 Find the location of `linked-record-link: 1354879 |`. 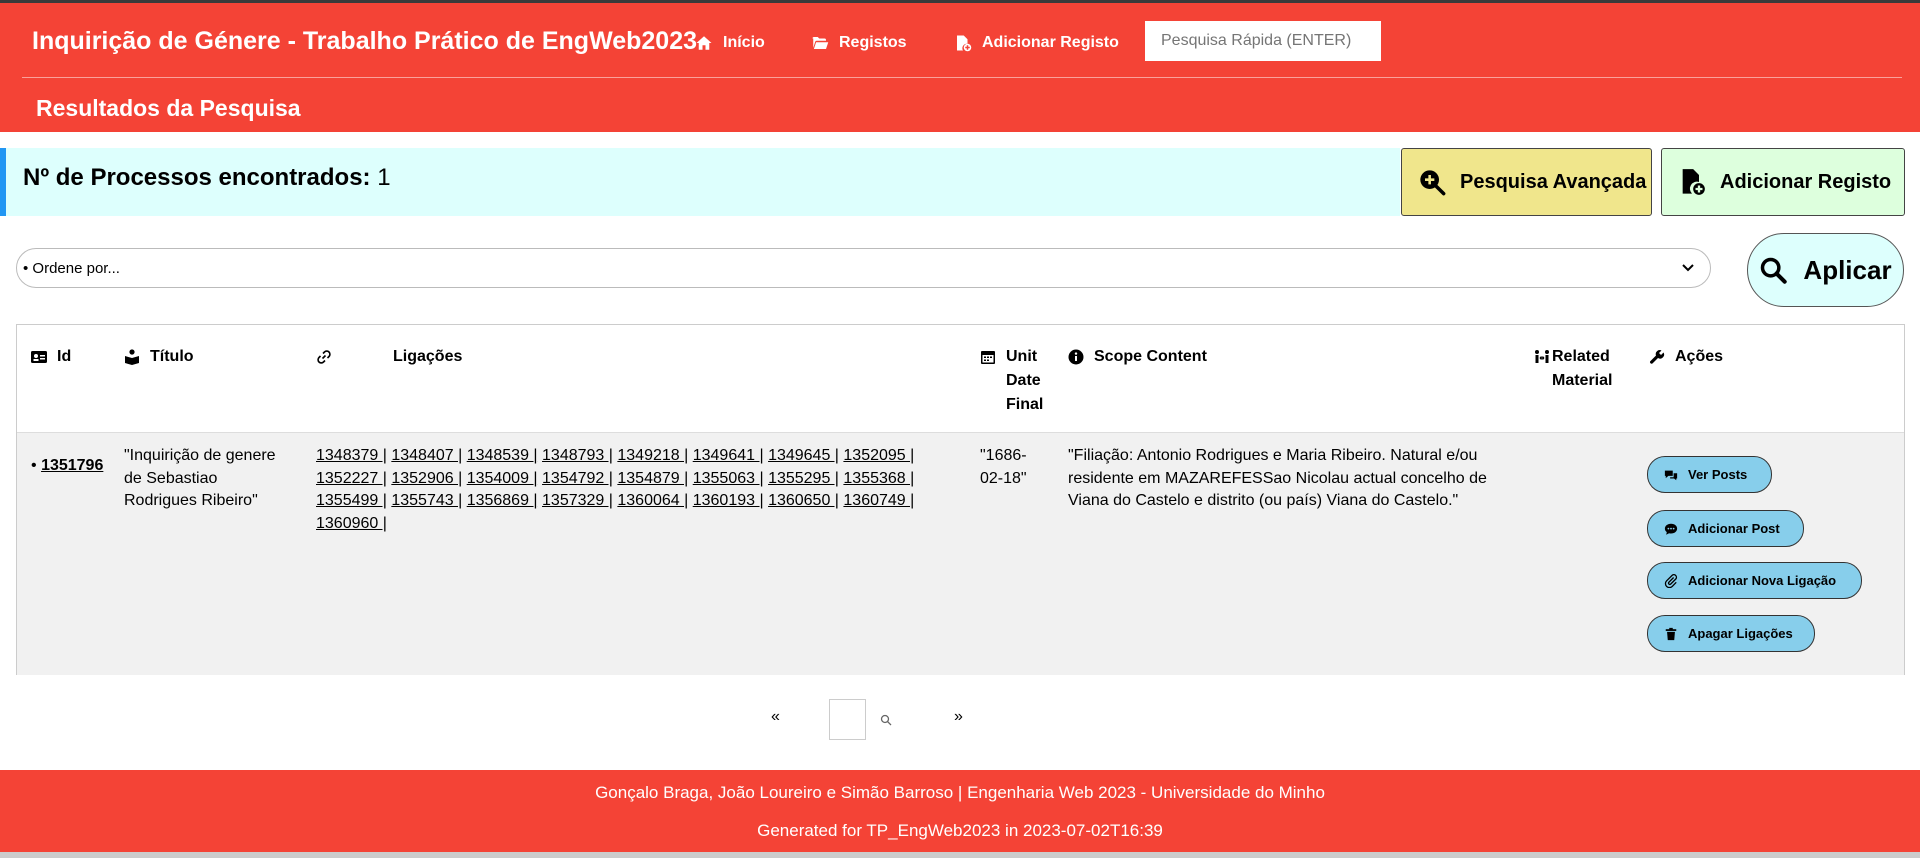

linked-record-link: 1354879 | is located at coordinates (652, 478).